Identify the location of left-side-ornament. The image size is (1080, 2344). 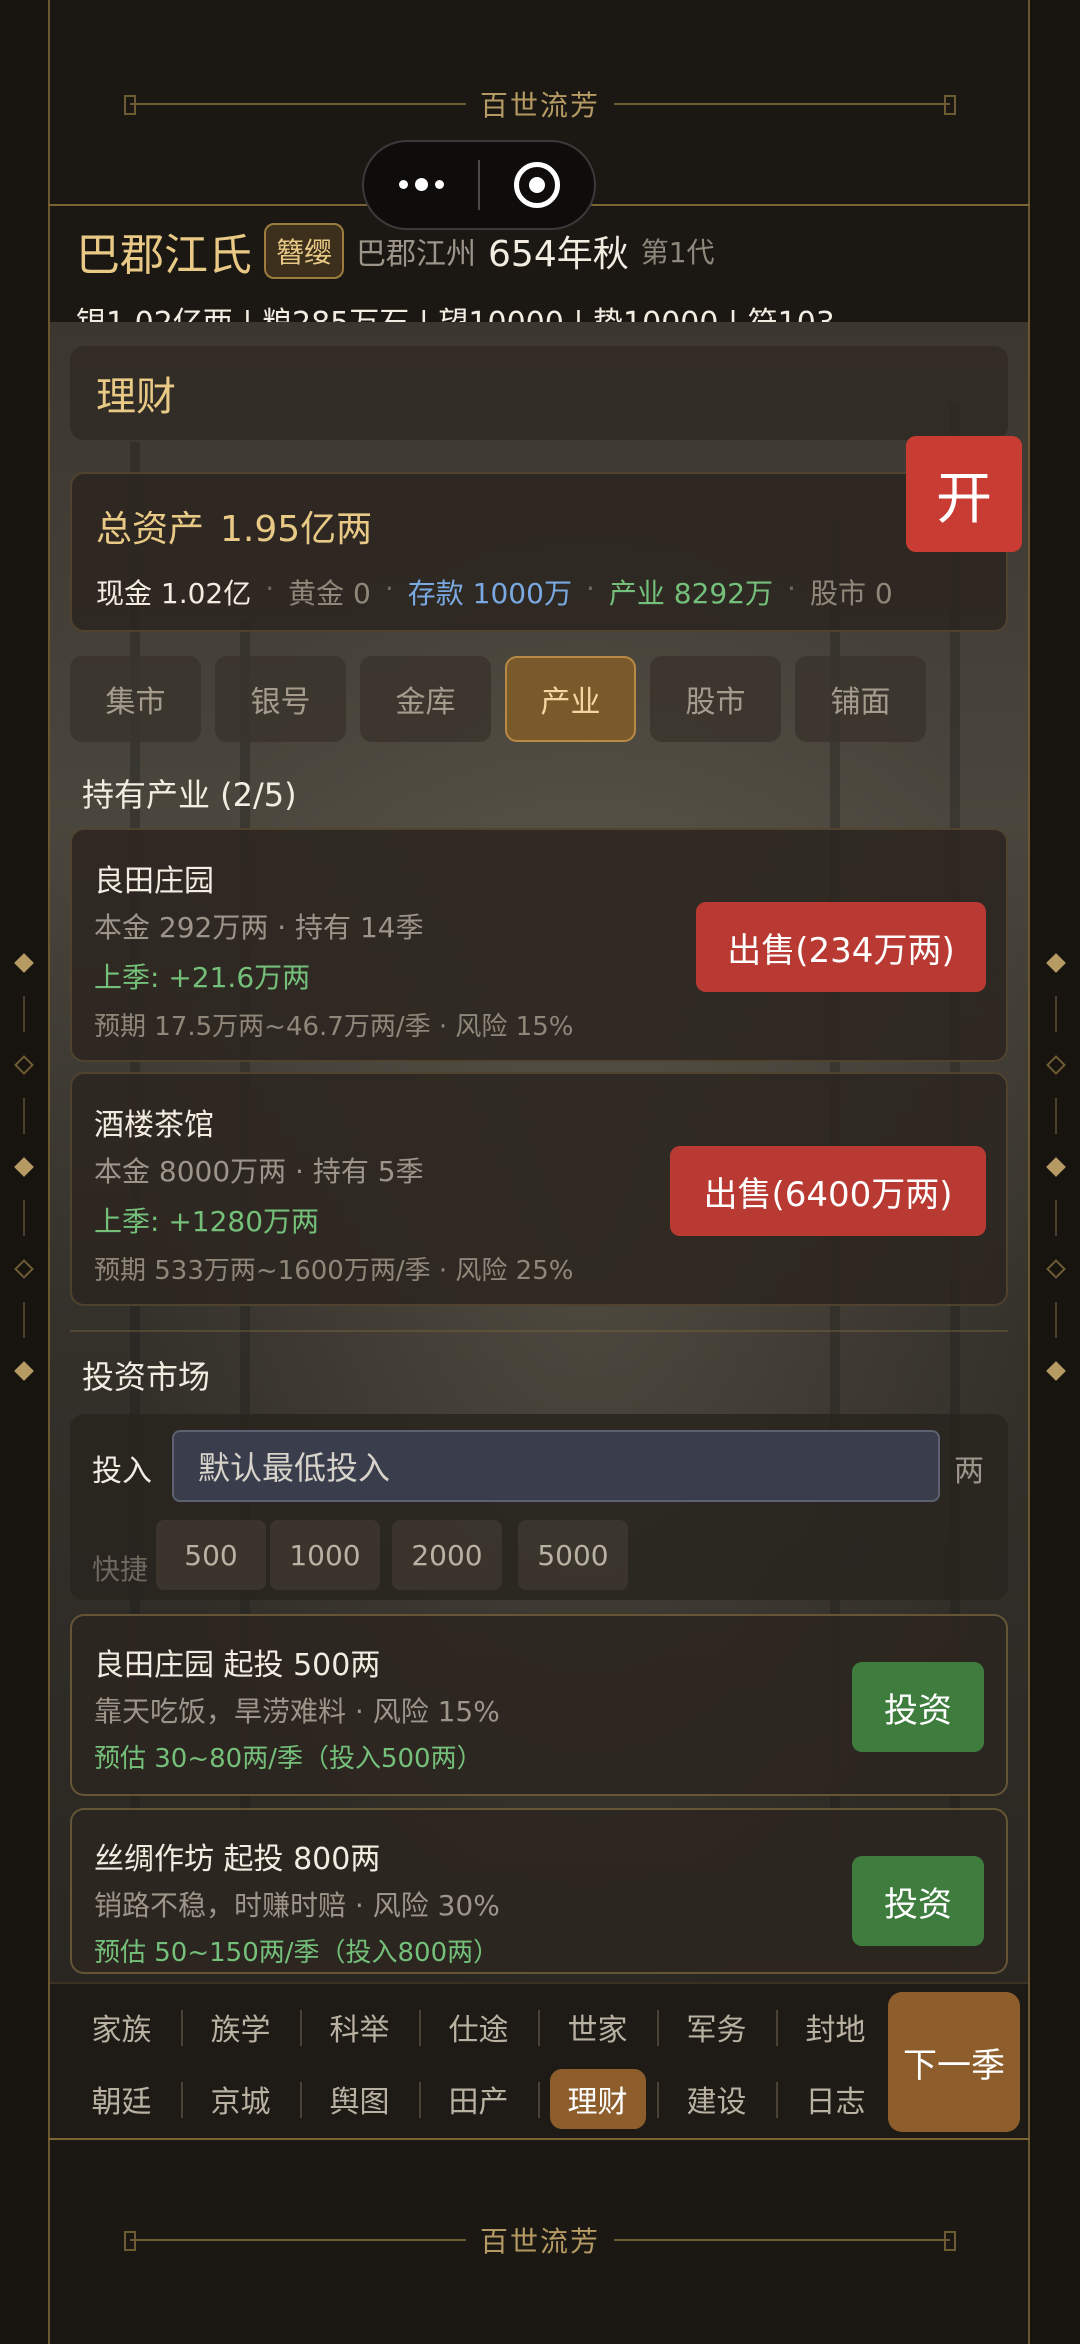
(24, 1167).